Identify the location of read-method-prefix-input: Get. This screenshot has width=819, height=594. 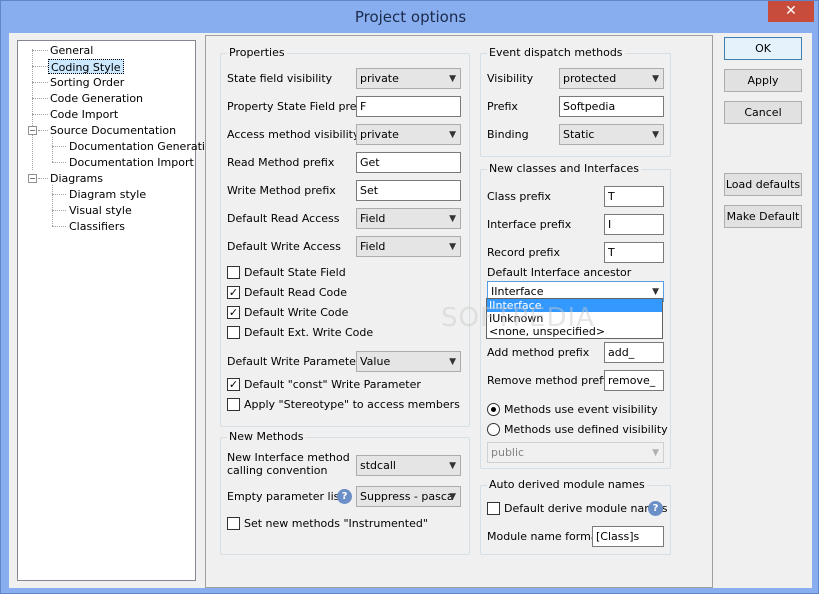
(408, 162).